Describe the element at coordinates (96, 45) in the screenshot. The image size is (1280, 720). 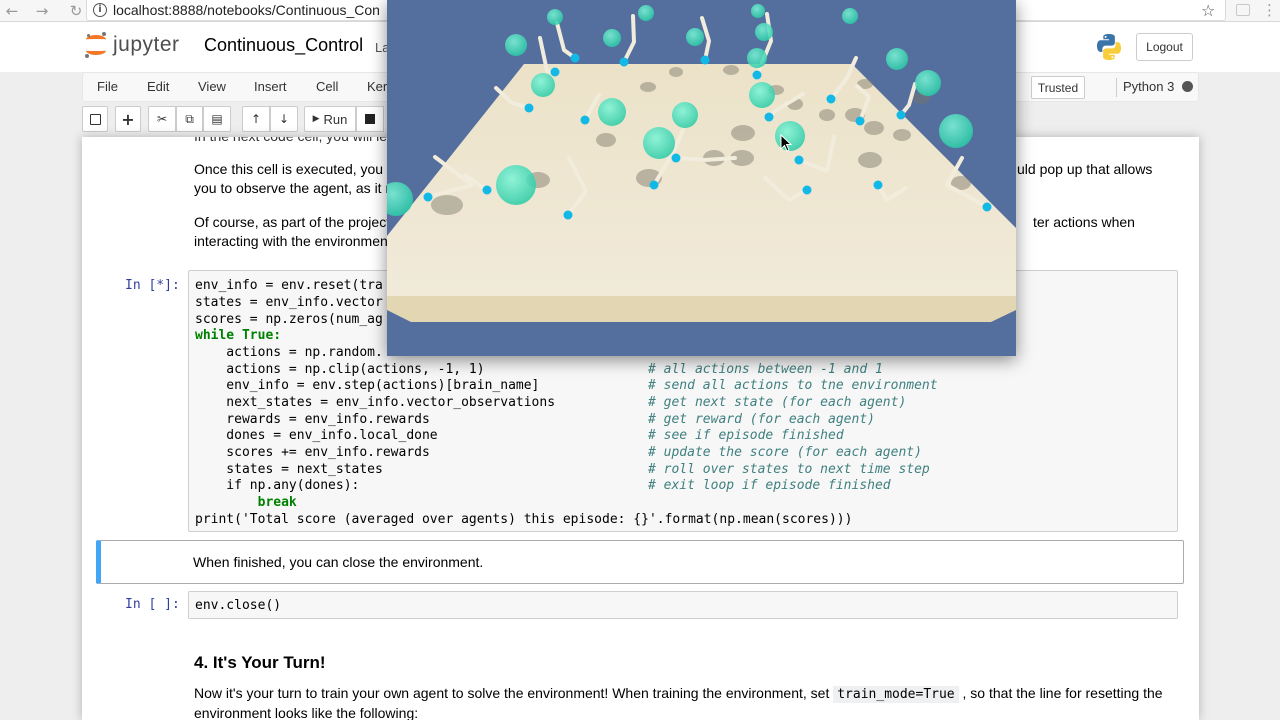
I see `jupyter-logo-icon` at that location.